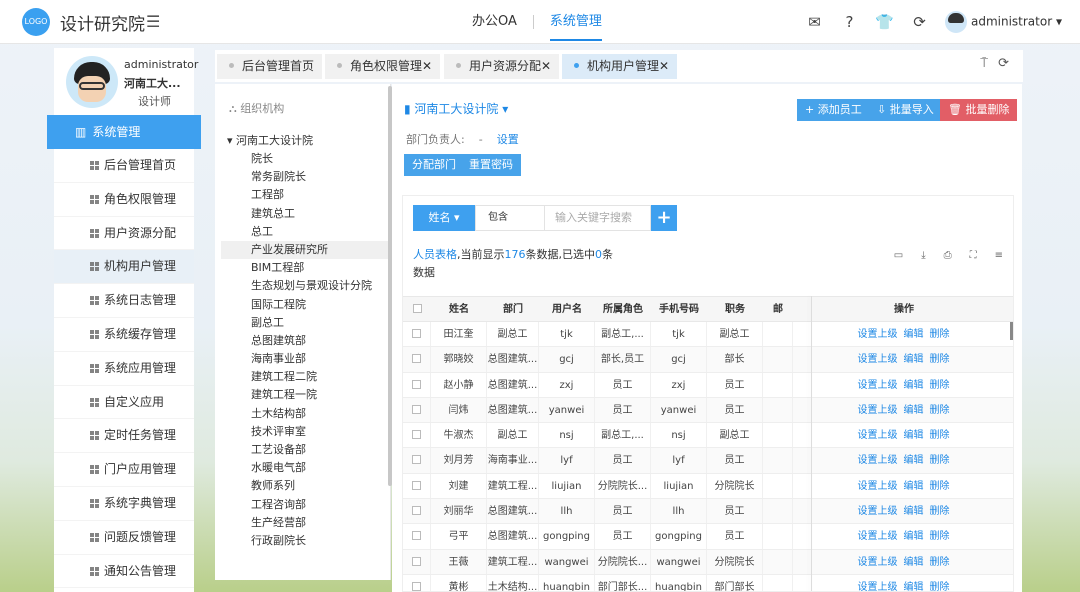  I want to click on summary-prefix-link: 人员表格, so click(435, 254).